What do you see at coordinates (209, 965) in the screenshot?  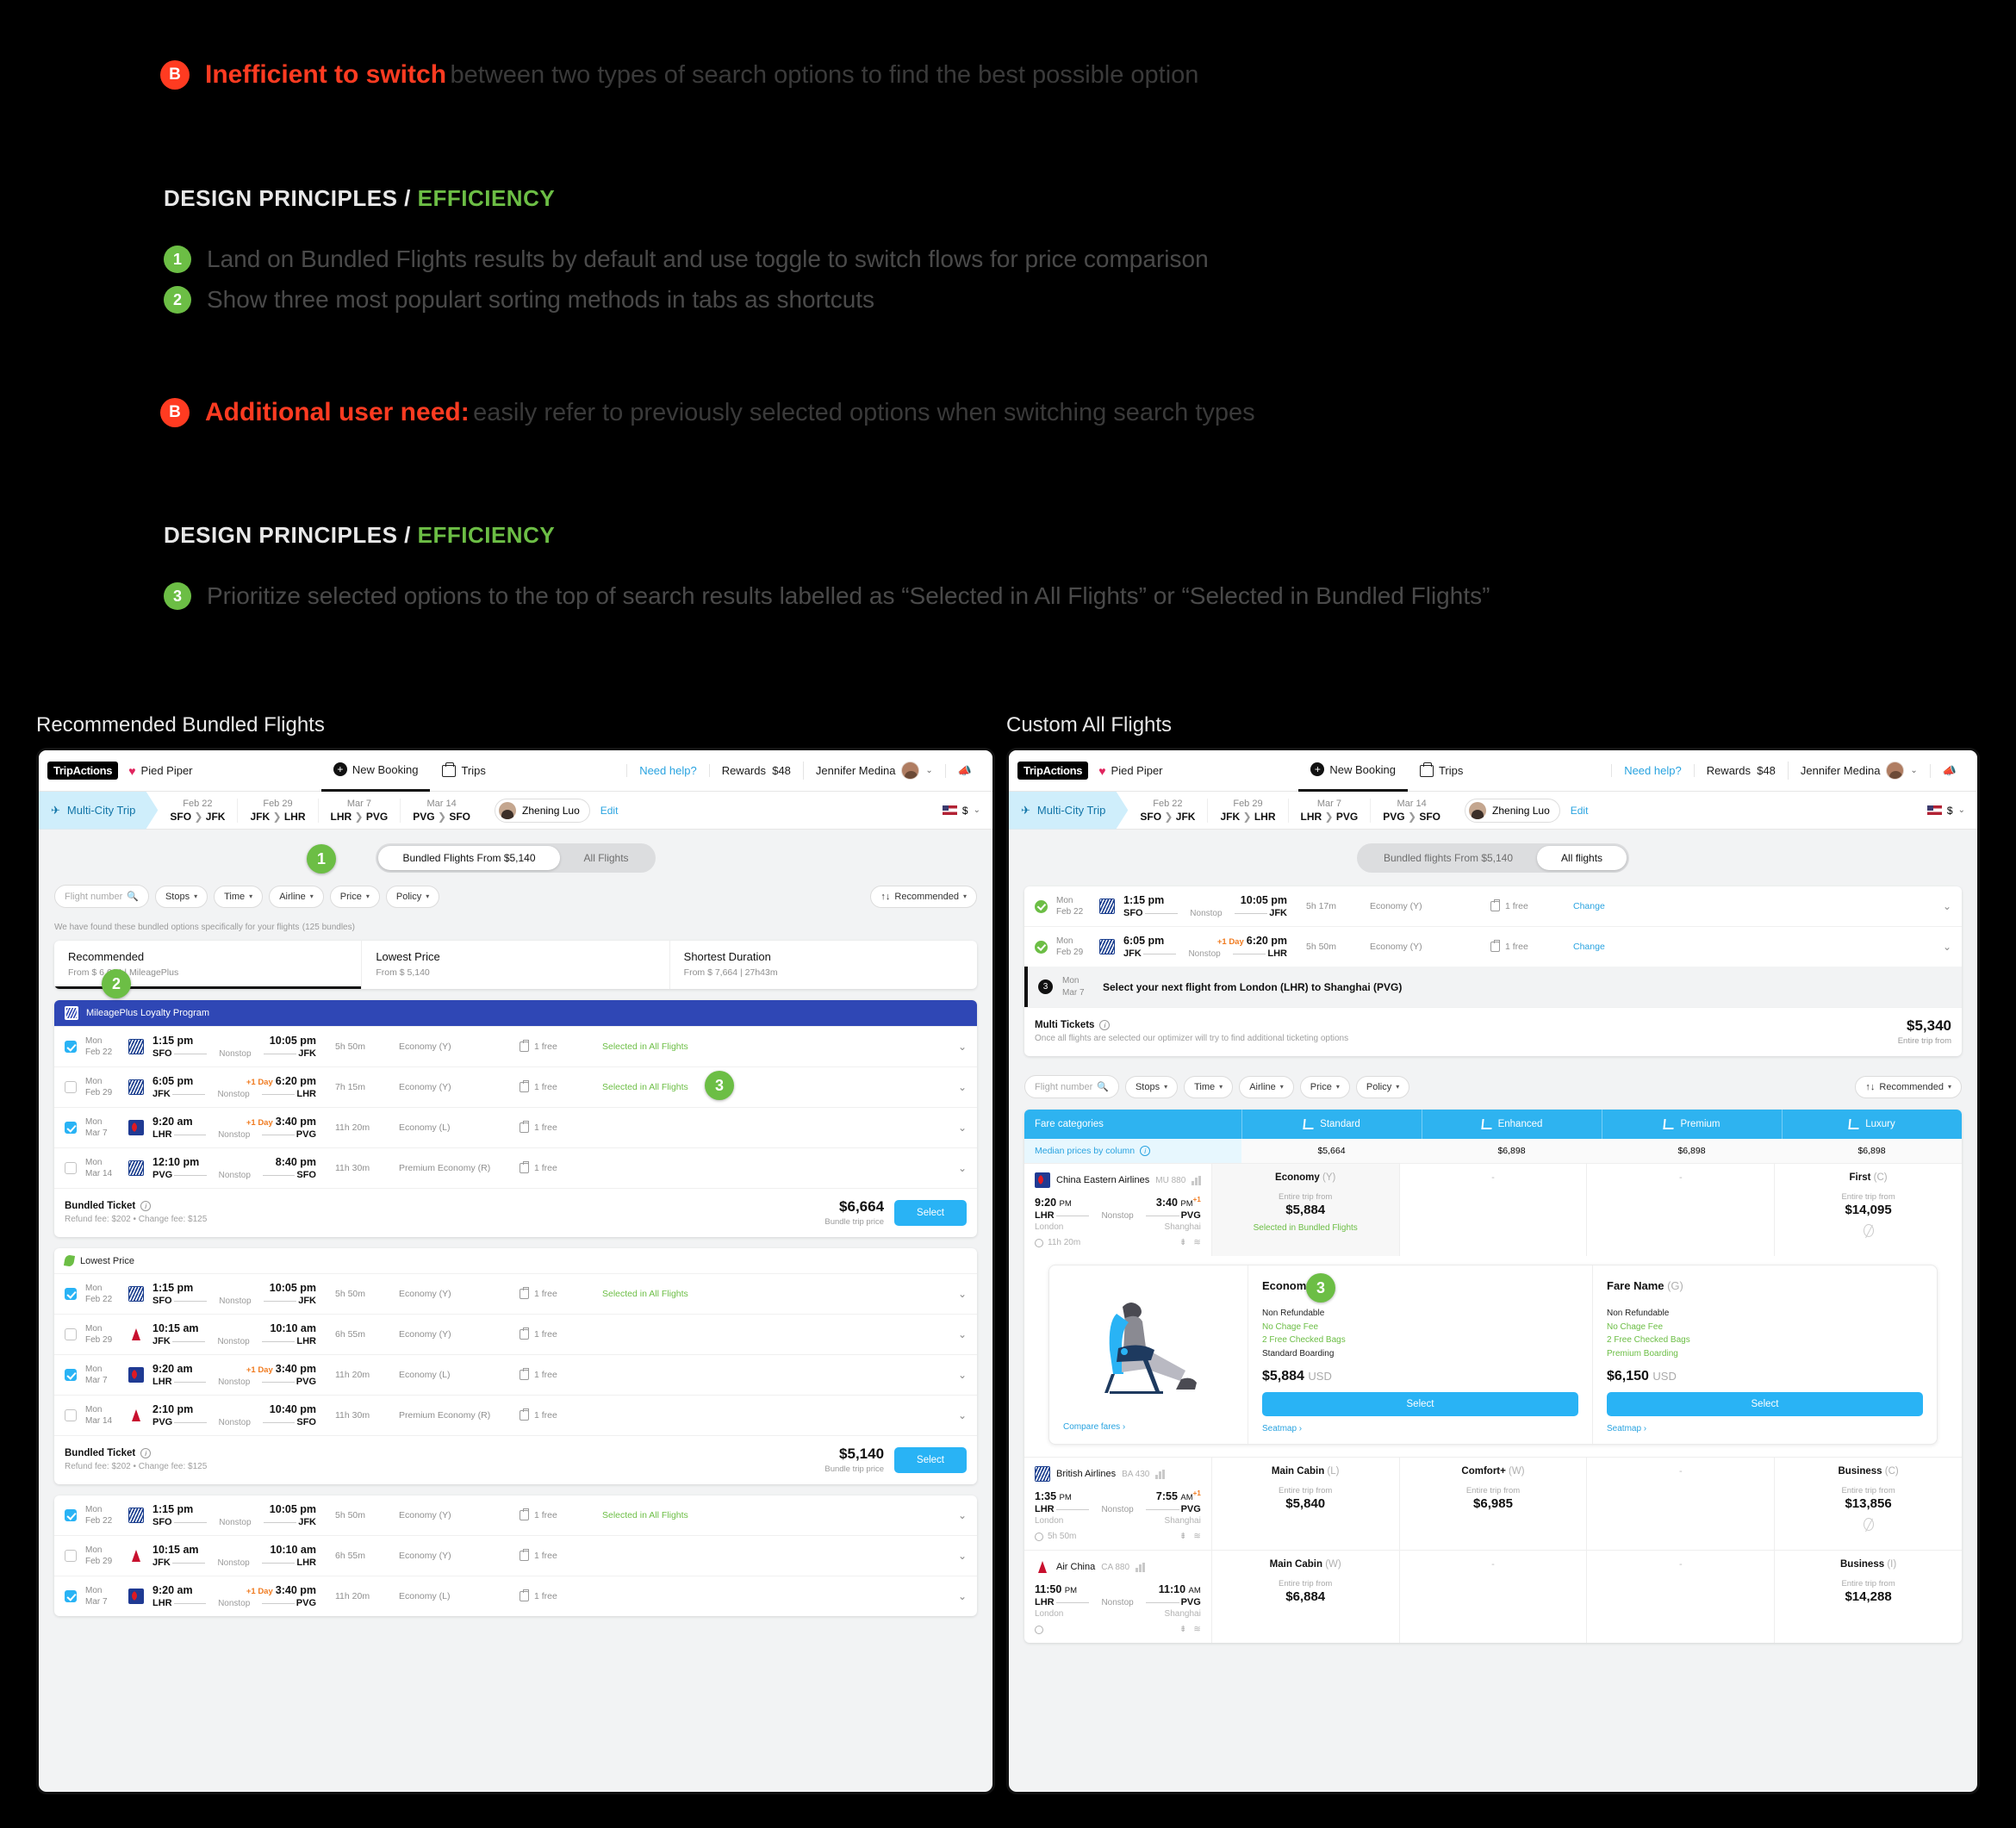 I see `sort-tab-recommended: Recommended From $ 6,664 | MileagePlus` at bounding box center [209, 965].